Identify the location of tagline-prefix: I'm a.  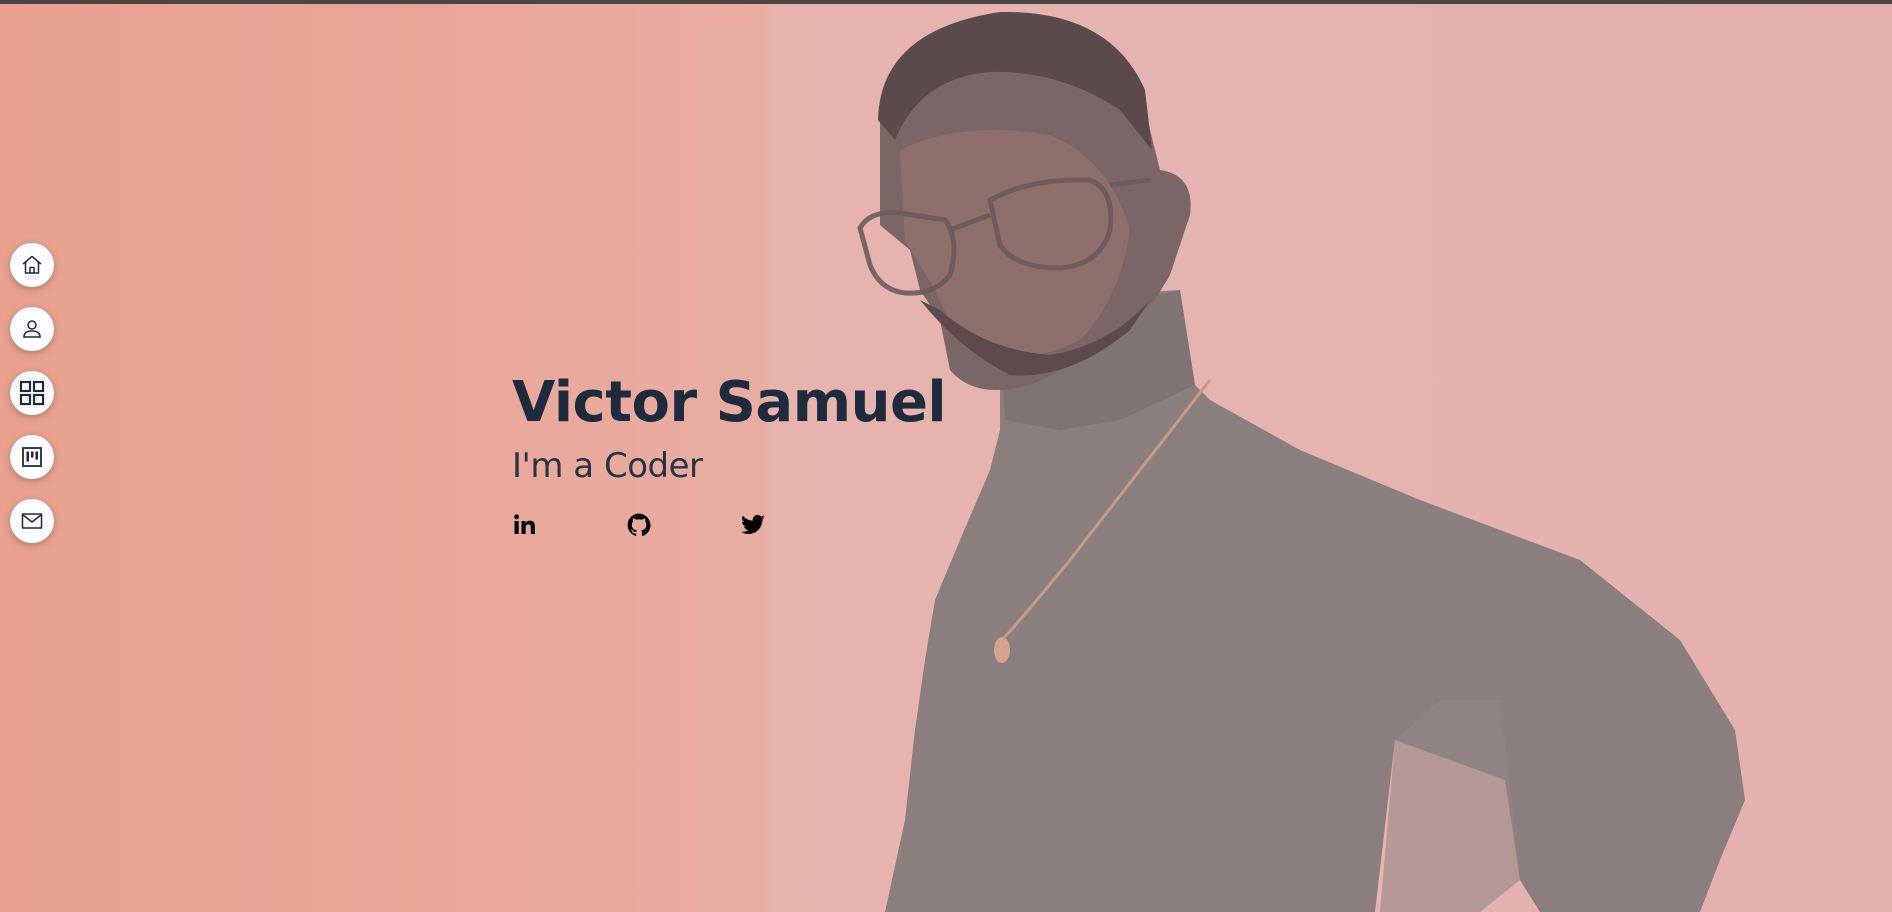
(553, 466).